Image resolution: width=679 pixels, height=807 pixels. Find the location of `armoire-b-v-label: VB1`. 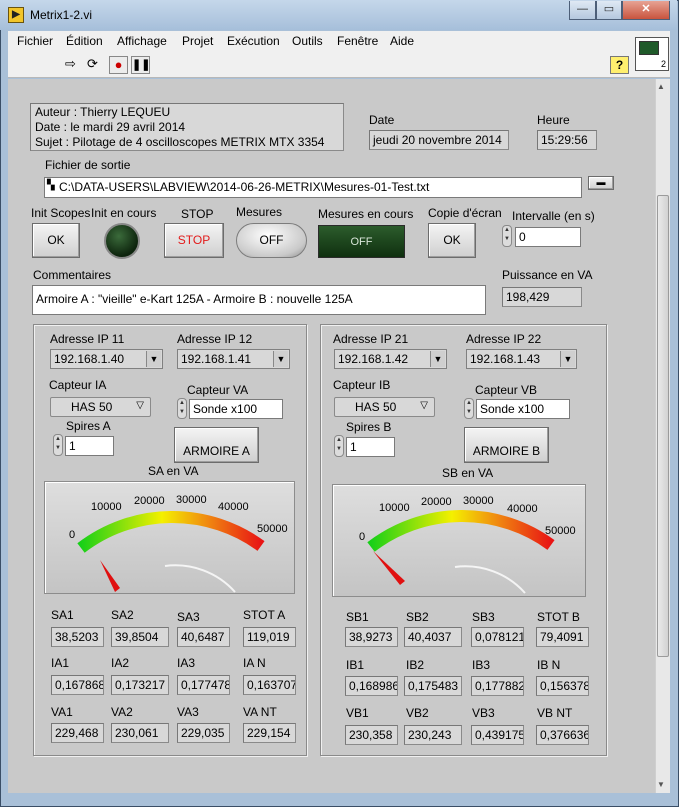

armoire-b-v-label: VB1 is located at coordinates (357, 713).